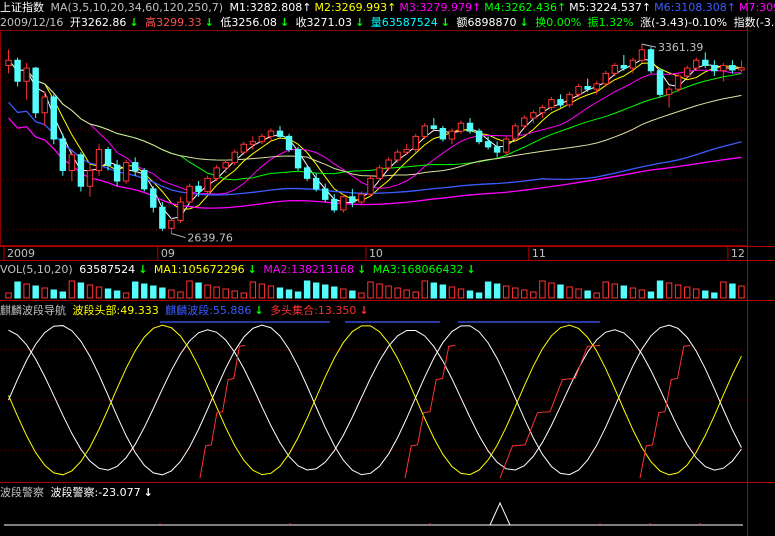 The height and width of the screenshot is (536, 775). What do you see at coordinates (756, 7) in the screenshot?
I see `ma-value-7: M7:3095.511` at bounding box center [756, 7].